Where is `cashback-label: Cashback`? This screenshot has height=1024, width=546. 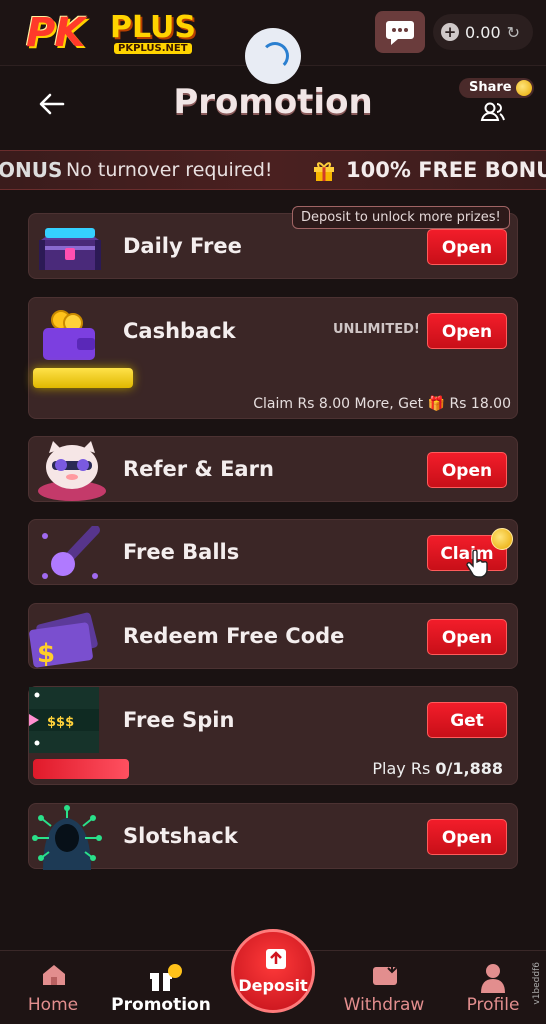 cashback-label: Cashback is located at coordinates (179, 331).